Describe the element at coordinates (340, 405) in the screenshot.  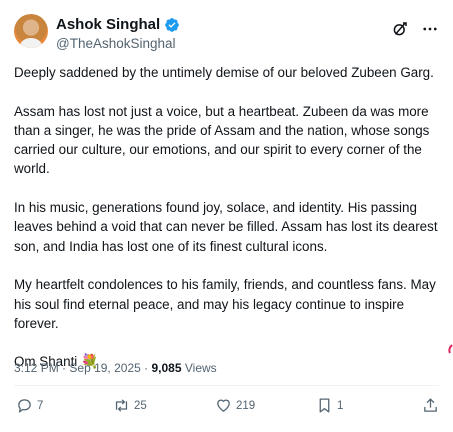
I see `bookmark-count: 1` at that location.